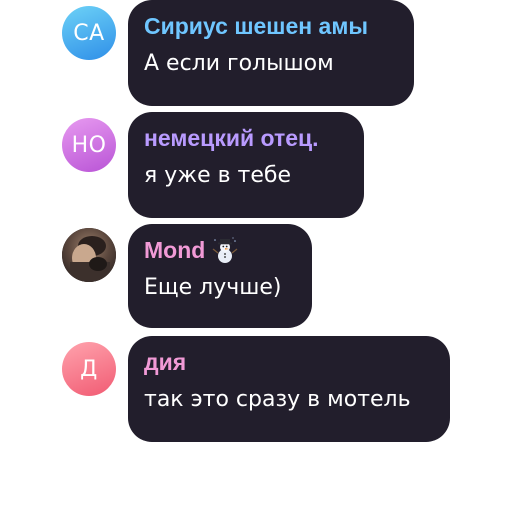  What do you see at coordinates (213, 287) in the screenshot?
I see `message-text: Еще лучше)` at bounding box center [213, 287].